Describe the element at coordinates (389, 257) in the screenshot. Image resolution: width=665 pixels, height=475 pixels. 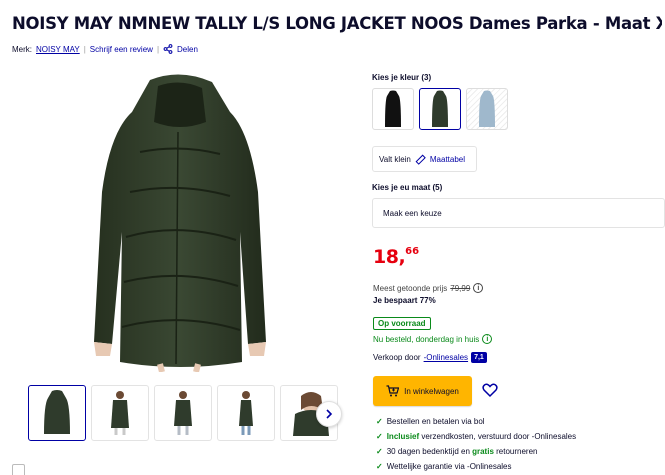
I see `price-euros: 18,` at that location.